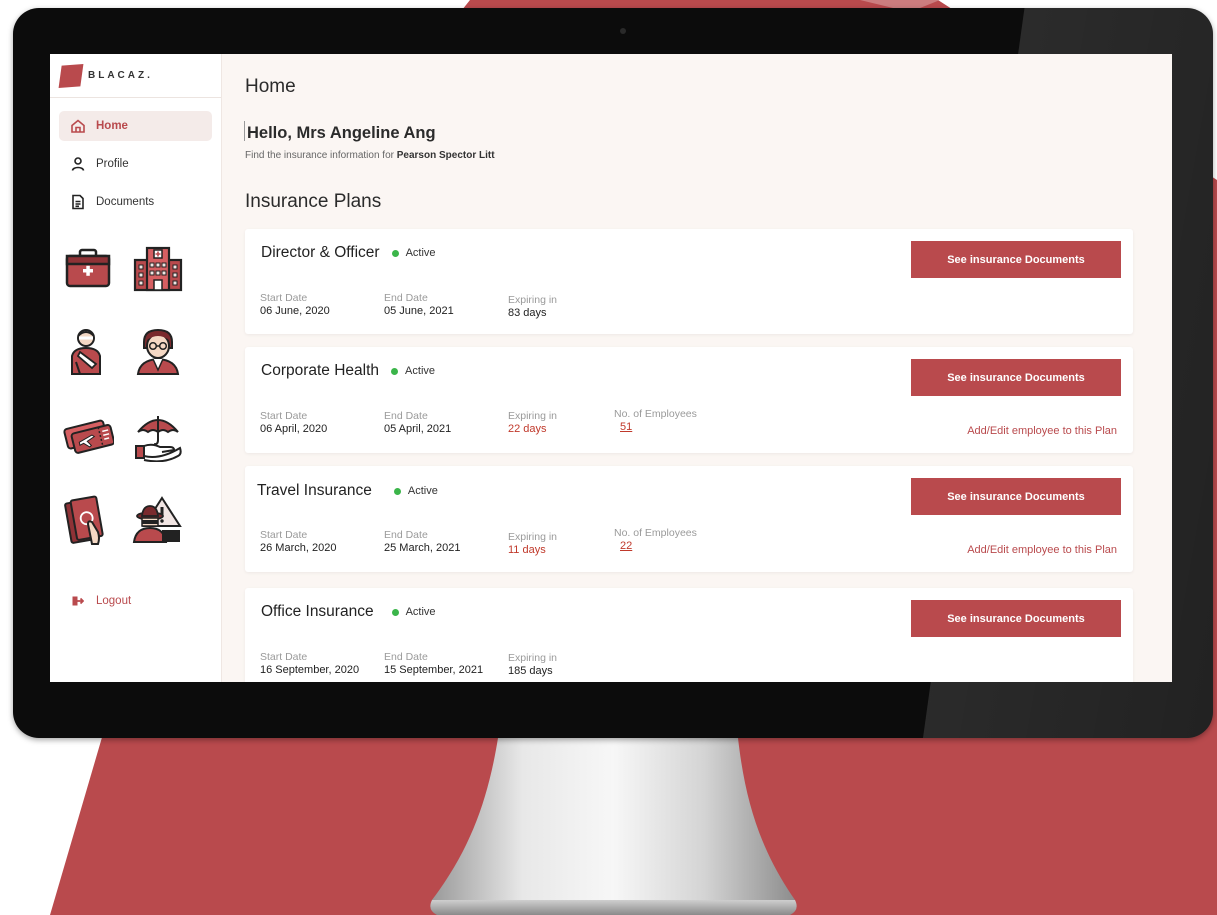 The height and width of the screenshot is (915, 1217). What do you see at coordinates (298, 548) in the screenshot?
I see `start-date-value: 26 March, 2020` at bounding box center [298, 548].